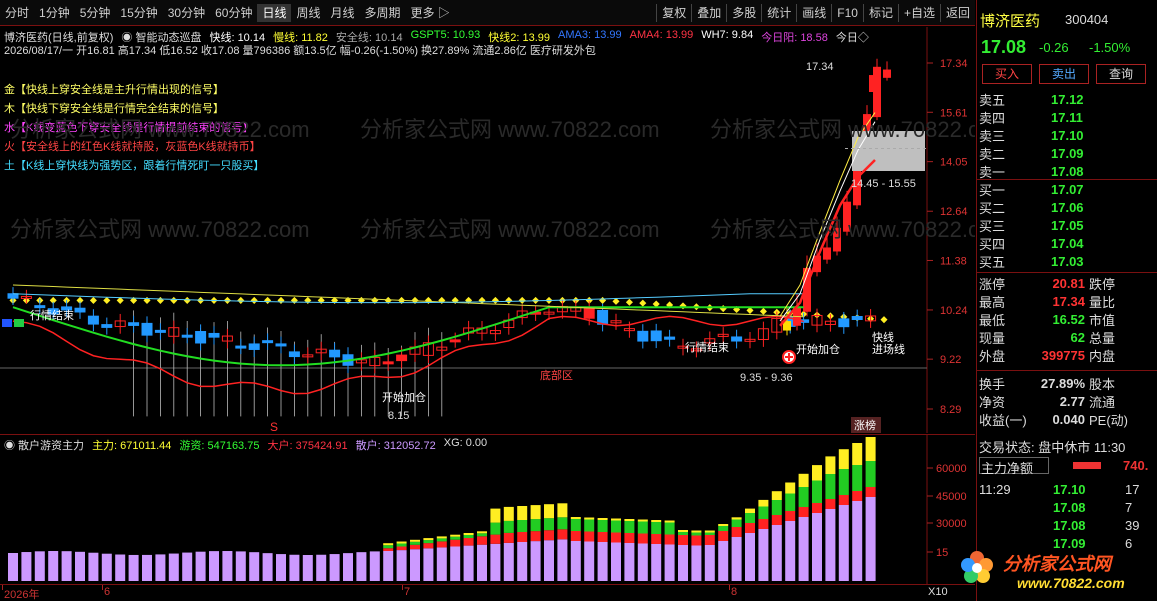 The height and width of the screenshot is (601, 1157). What do you see at coordinates (1014, 466) in the screenshot?
I see `net-flow-label: 主力净额` at bounding box center [1014, 466].